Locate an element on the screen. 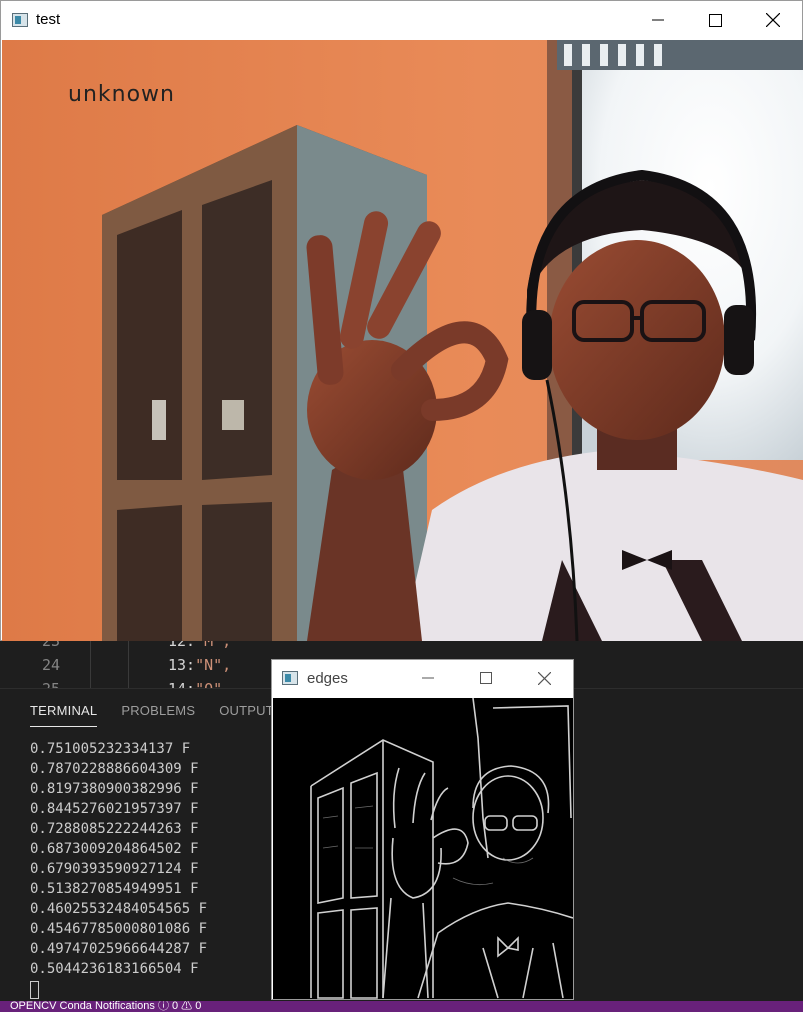 This screenshot has width=803, height=1012. status-bar: OPENCV Conda Notifications ⓘ 0 ⚠ 0 is located at coordinates (401, 1006).